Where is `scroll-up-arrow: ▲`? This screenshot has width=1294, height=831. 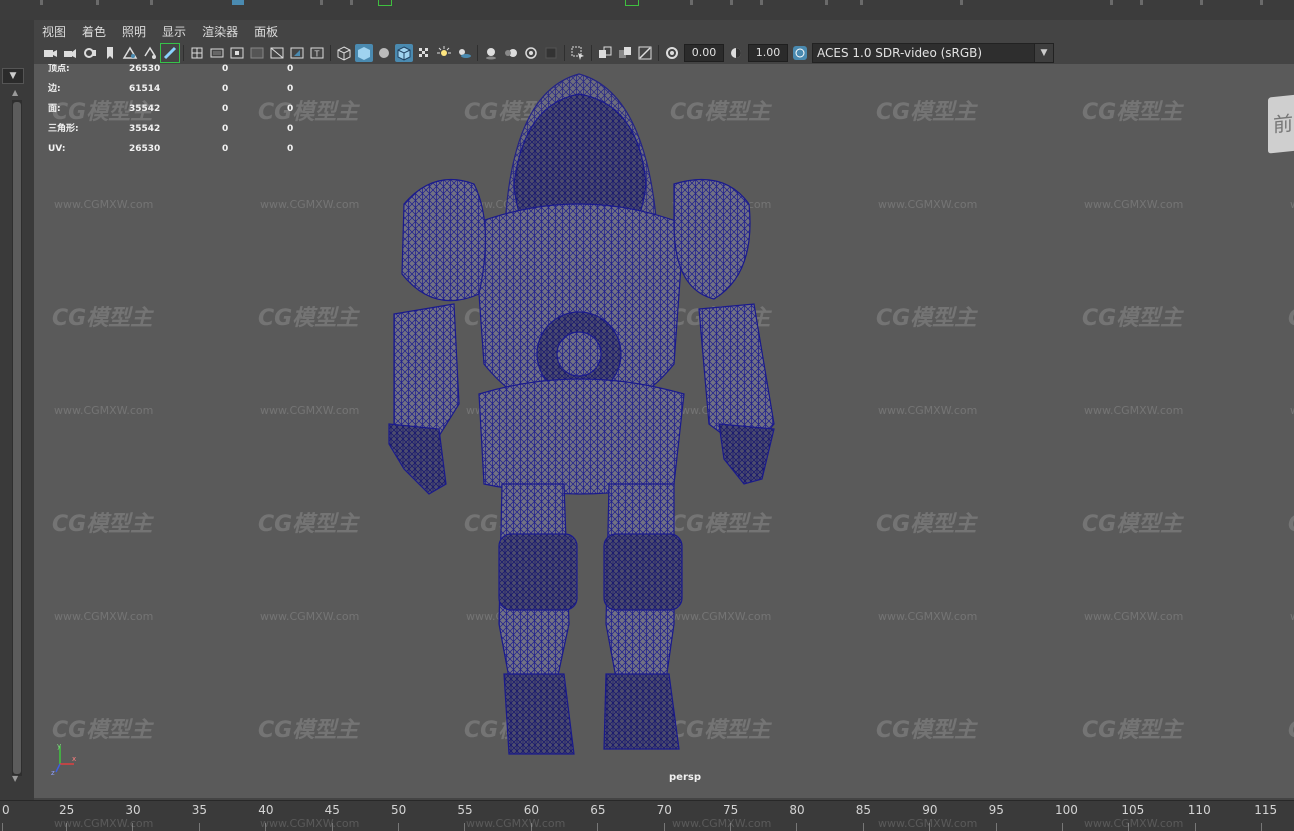
scroll-up-arrow: ▲ is located at coordinates (15, 92).